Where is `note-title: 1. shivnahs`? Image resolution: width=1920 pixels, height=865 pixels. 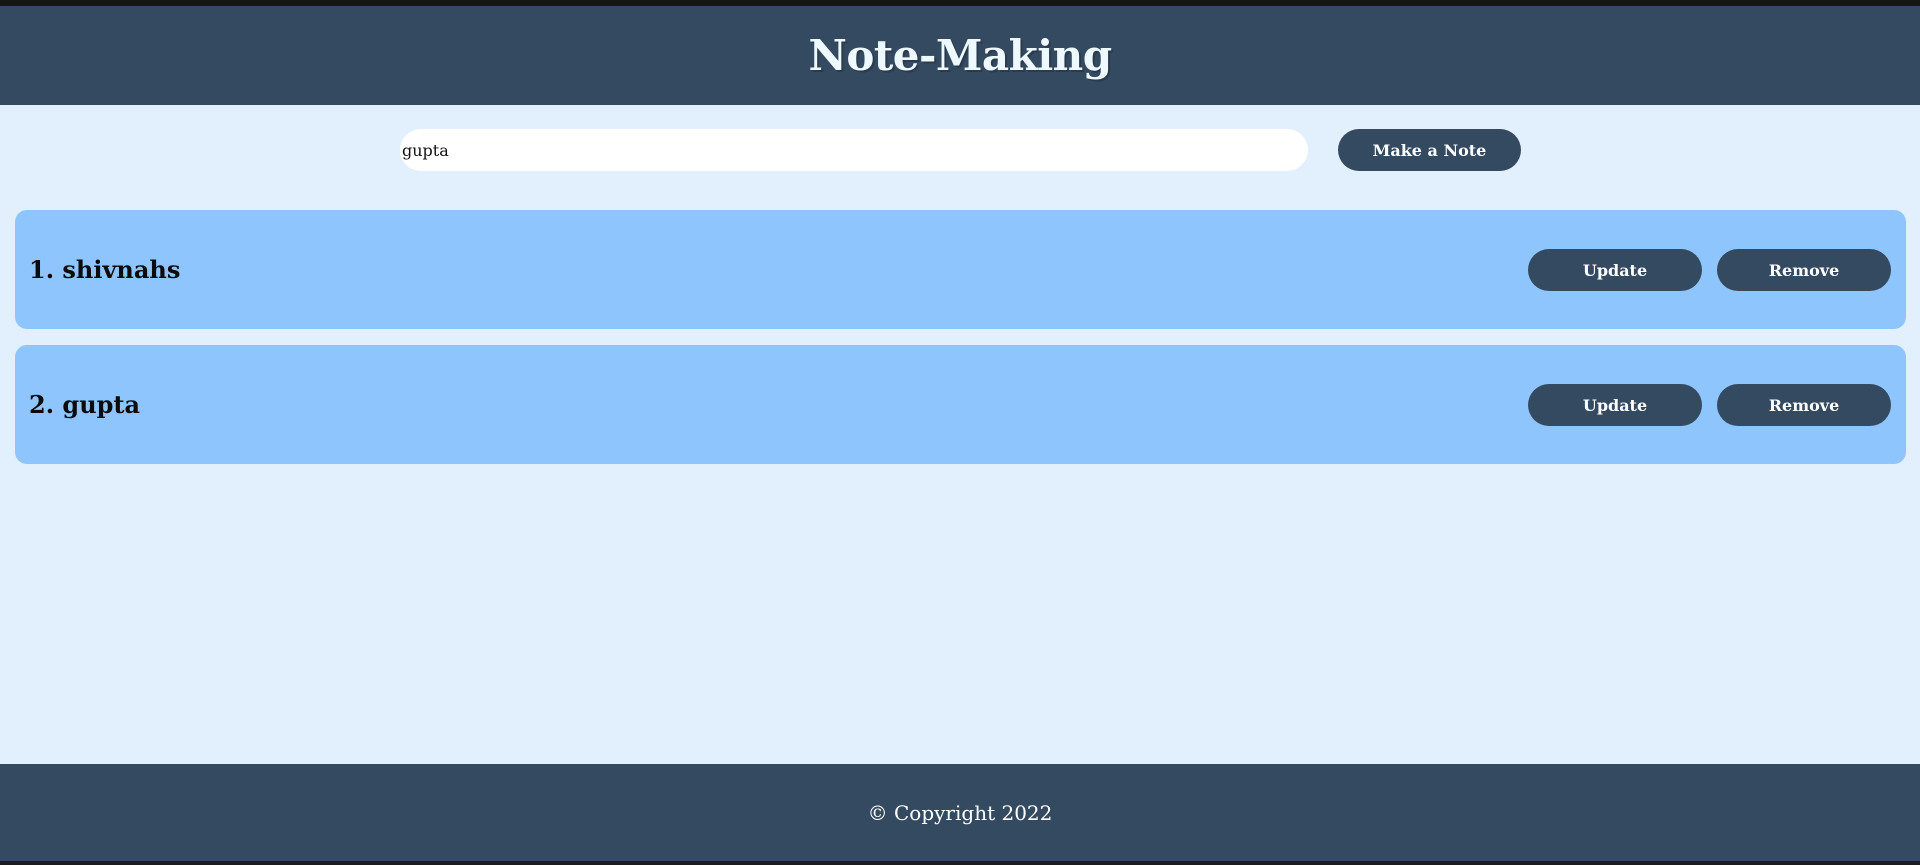
note-title: 1. shivnahs is located at coordinates (105, 269).